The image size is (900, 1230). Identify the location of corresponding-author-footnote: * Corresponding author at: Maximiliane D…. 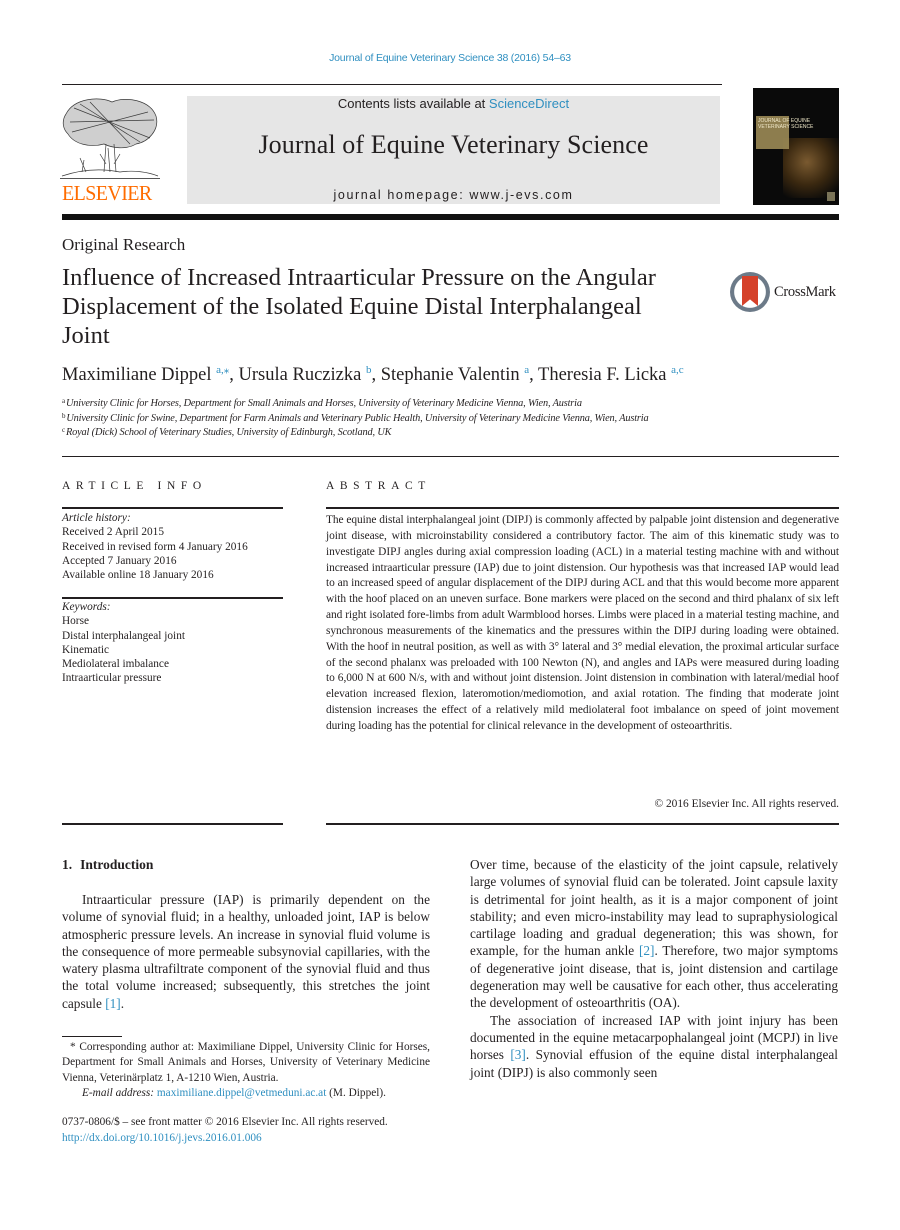
(246, 1070).